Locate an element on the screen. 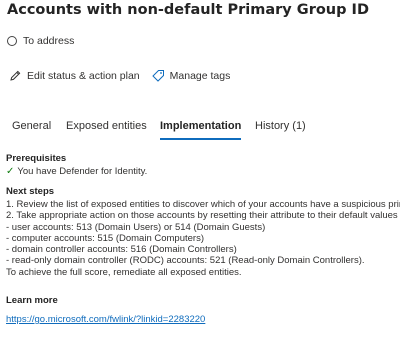  manage-tags-button: Manage tags is located at coordinates (191, 75).